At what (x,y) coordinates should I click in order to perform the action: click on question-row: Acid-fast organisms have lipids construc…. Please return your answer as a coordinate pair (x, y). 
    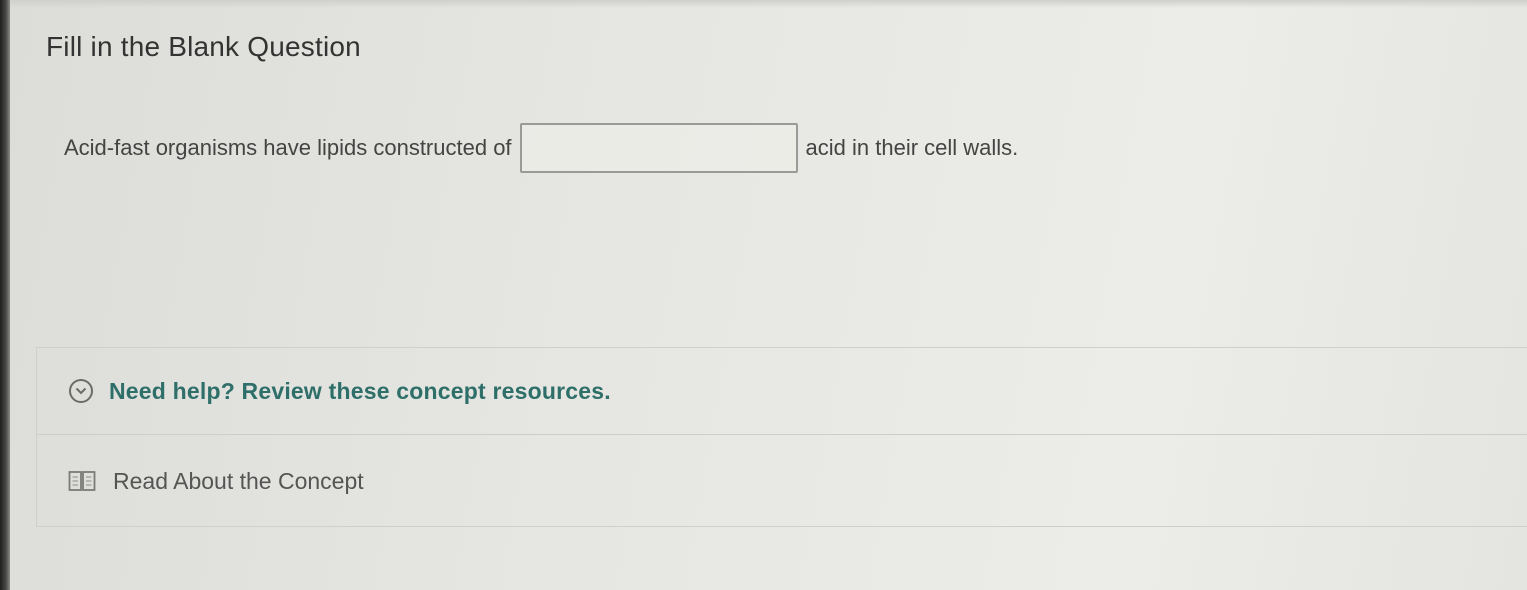
    Looking at the image, I should click on (541, 148).